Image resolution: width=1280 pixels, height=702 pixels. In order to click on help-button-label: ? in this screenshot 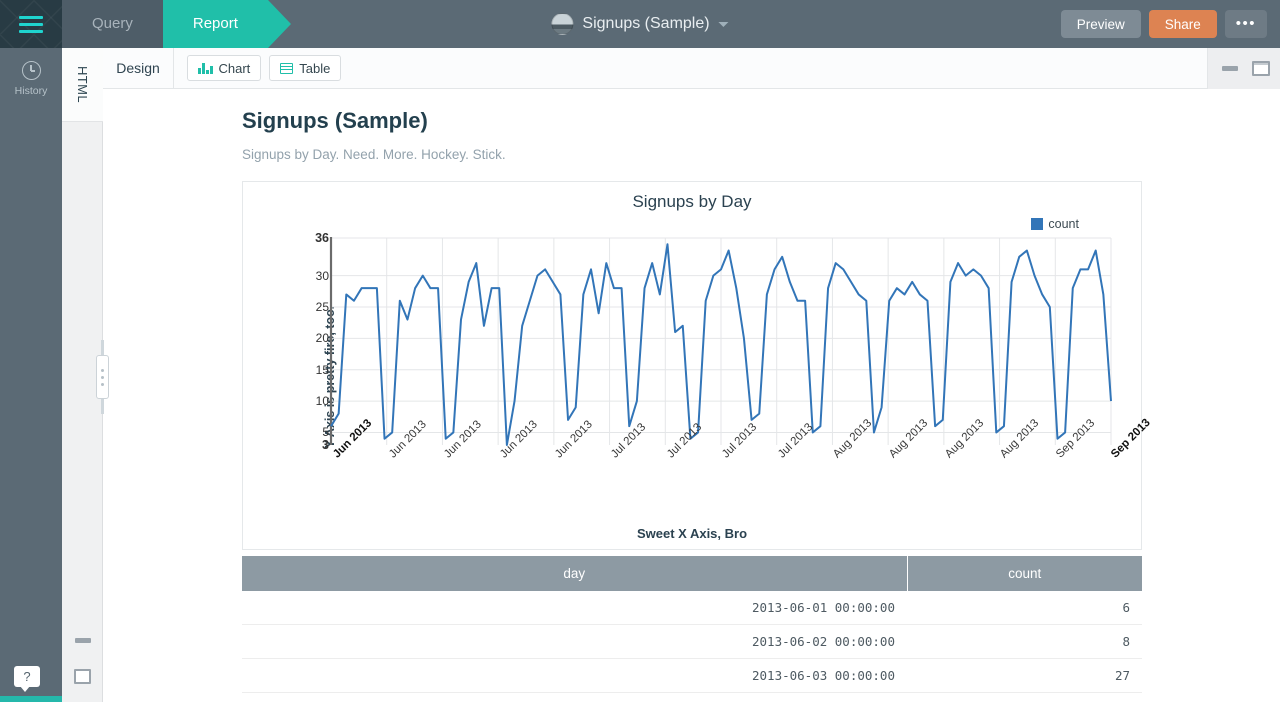, I will do `click(27, 676)`.